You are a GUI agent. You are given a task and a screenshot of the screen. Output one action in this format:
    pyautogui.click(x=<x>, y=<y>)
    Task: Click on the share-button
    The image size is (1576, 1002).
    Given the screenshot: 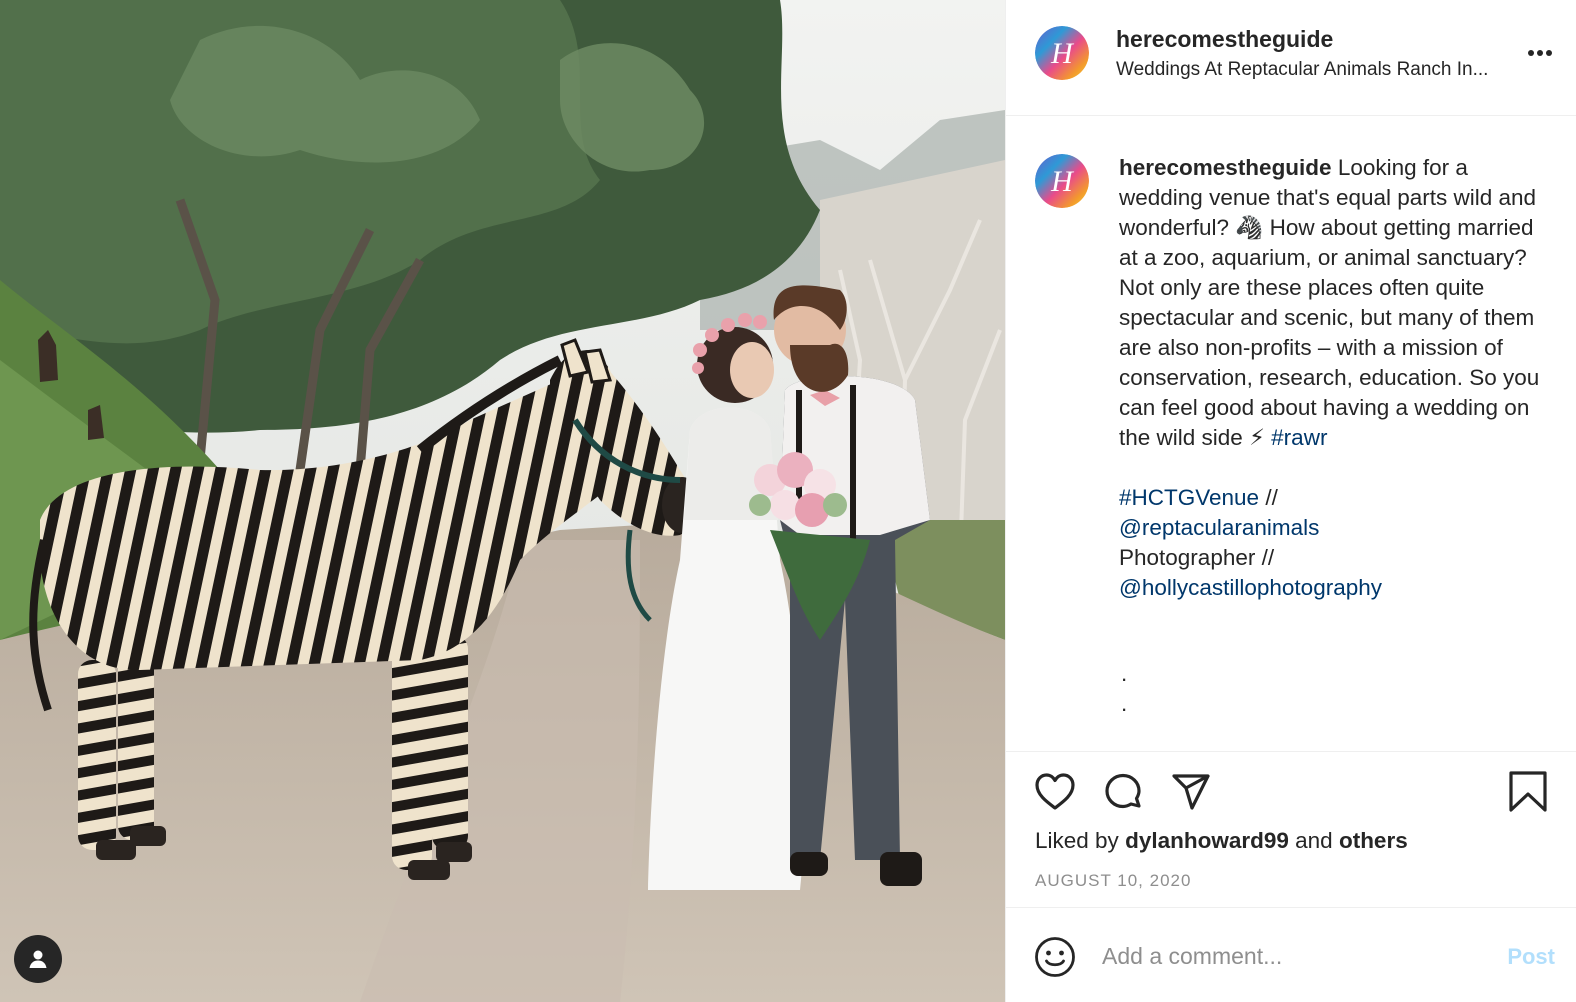 What is the action you would take?
    pyautogui.click(x=1191, y=792)
    